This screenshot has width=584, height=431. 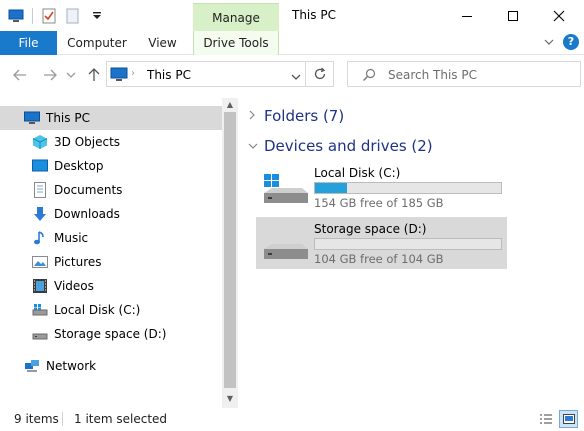 What do you see at coordinates (49, 16) in the screenshot?
I see `properties-icon` at bounding box center [49, 16].